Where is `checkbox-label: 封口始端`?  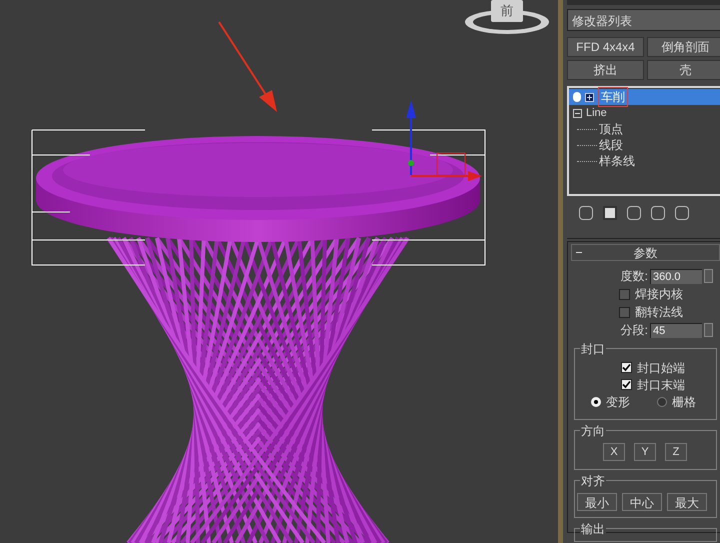 checkbox-label: 封口始端 is located at coordinates (661, 368).